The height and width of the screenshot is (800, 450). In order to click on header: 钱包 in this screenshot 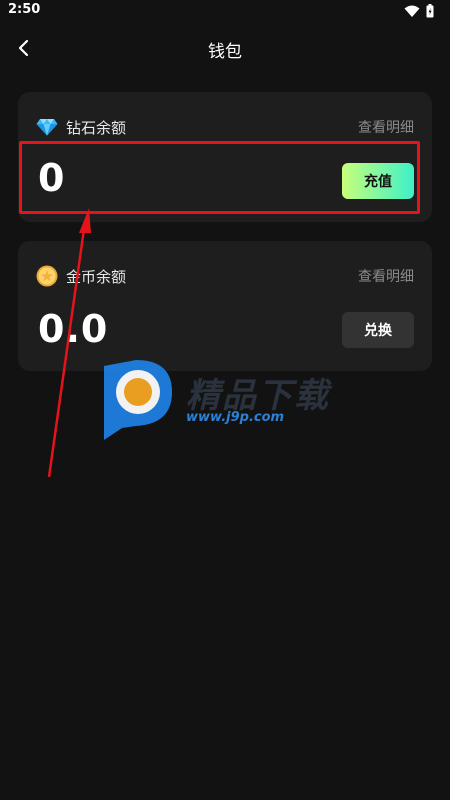, I will do `click(225, 48)`.